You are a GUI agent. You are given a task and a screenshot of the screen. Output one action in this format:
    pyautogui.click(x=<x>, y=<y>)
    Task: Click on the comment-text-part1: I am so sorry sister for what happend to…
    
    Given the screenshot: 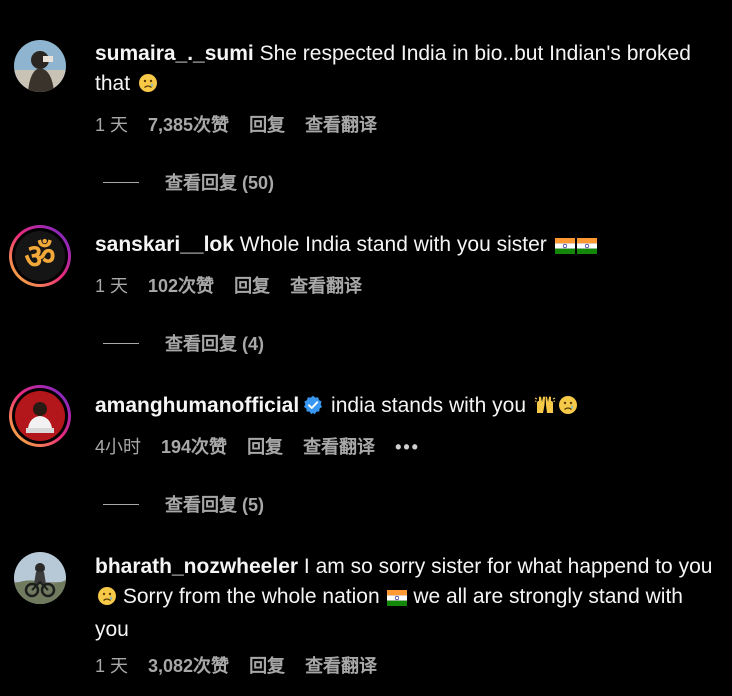 What is the action you would take?
    pyautogui.click(x=508, y=566)
    